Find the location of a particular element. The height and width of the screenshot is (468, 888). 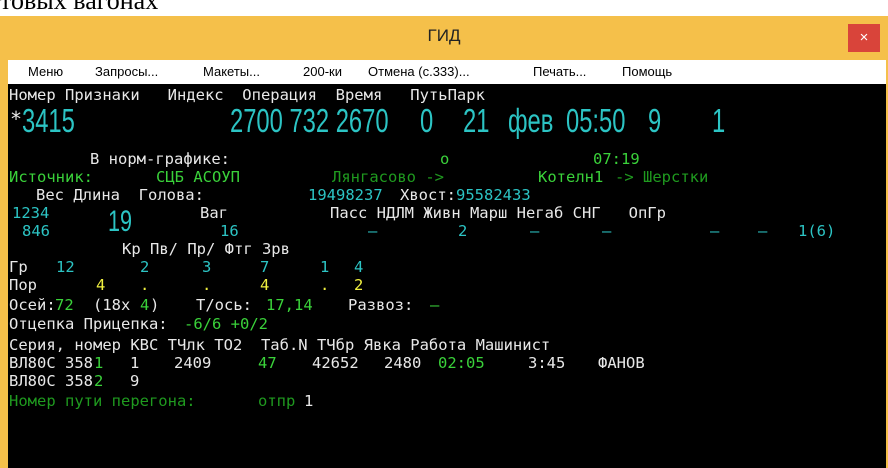

operation-code: 0 is located at coordinates (427, 120).